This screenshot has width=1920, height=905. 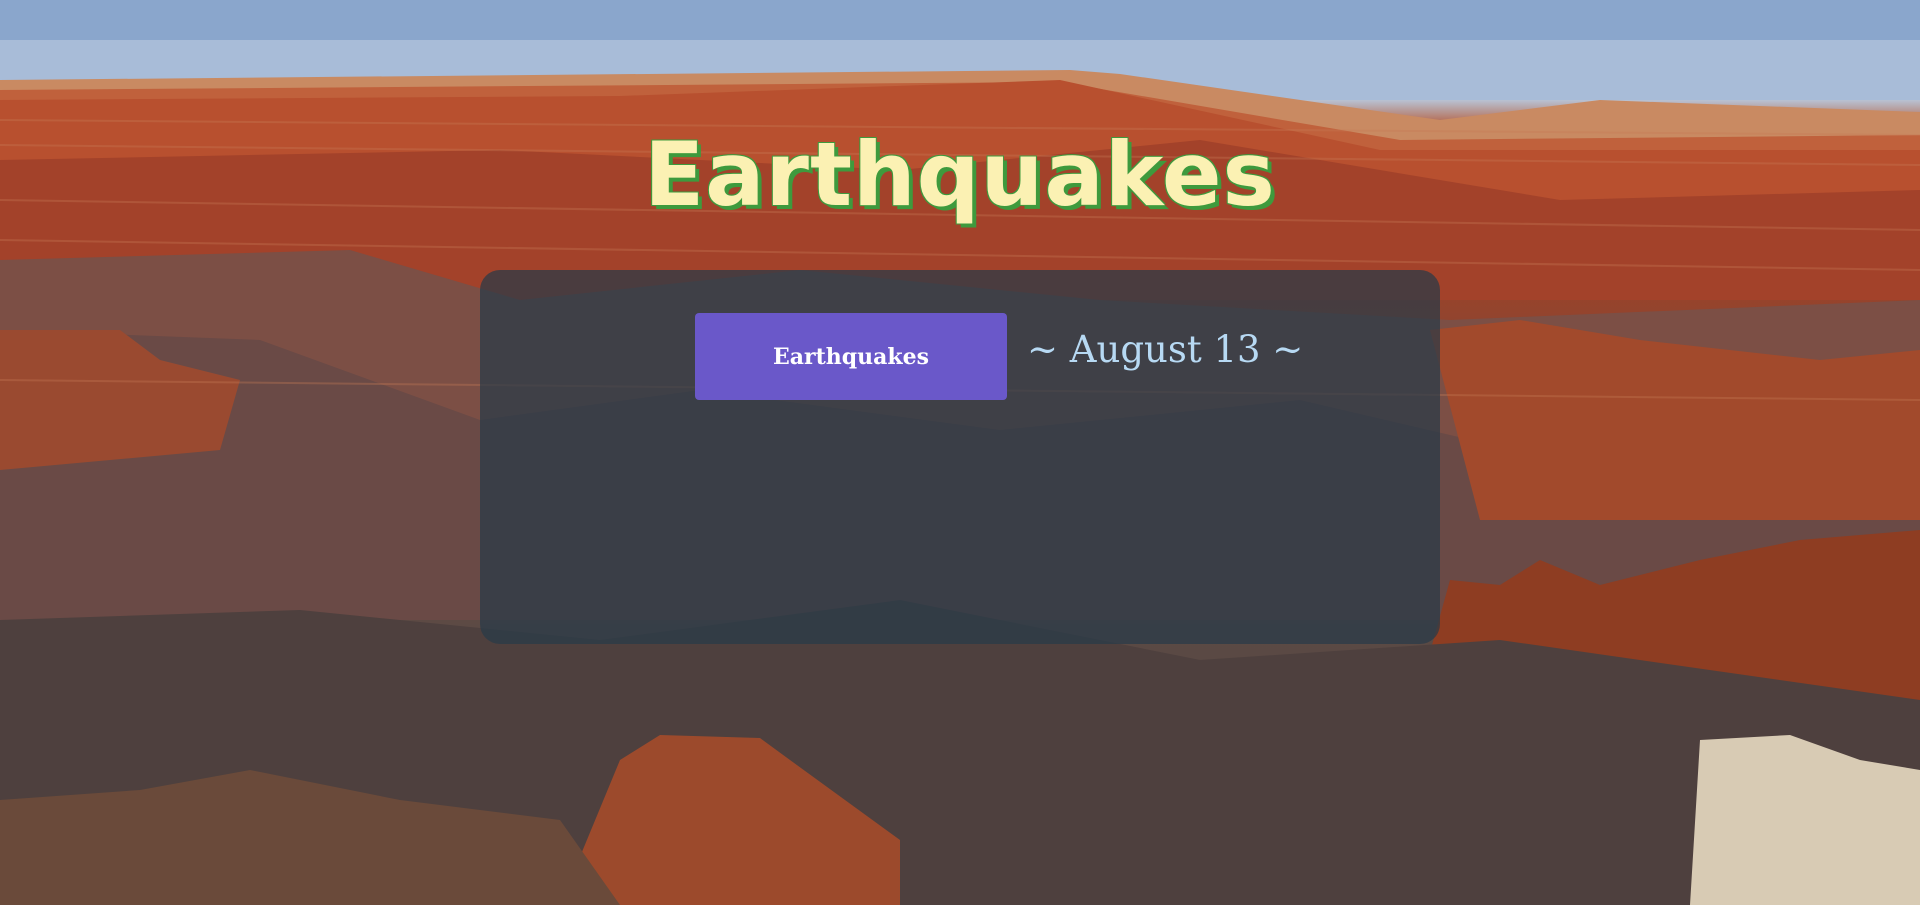 I want to click on earthquakes-button: Earthquakes, so click(x=851, y=356).